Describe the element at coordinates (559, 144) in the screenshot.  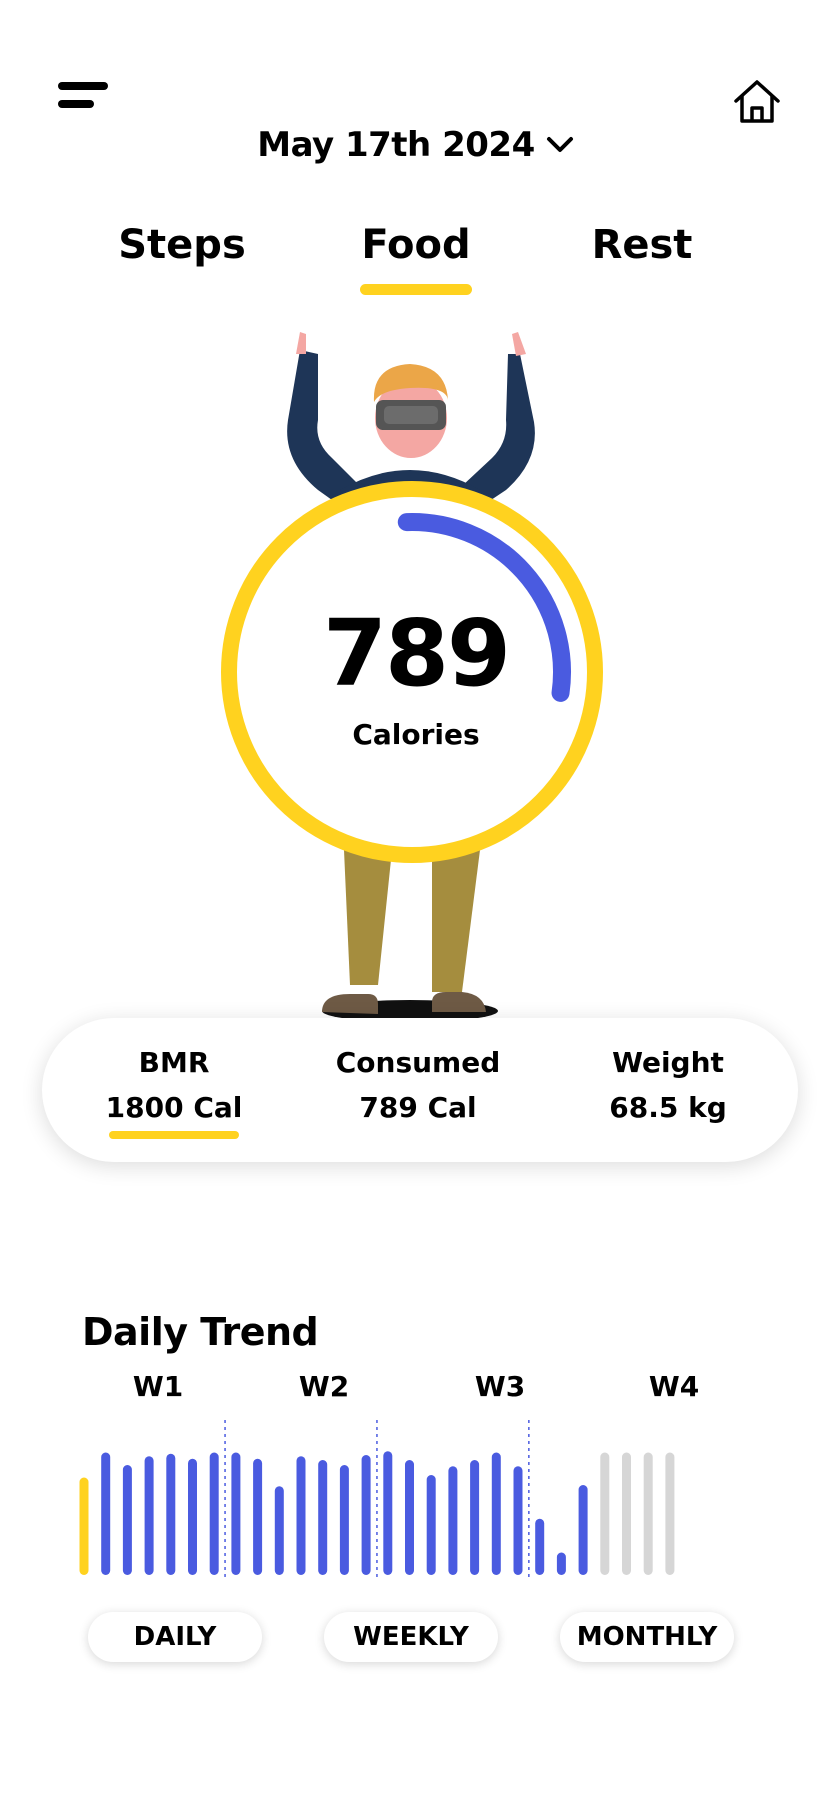
I see `chevron-down-icon` at that location.